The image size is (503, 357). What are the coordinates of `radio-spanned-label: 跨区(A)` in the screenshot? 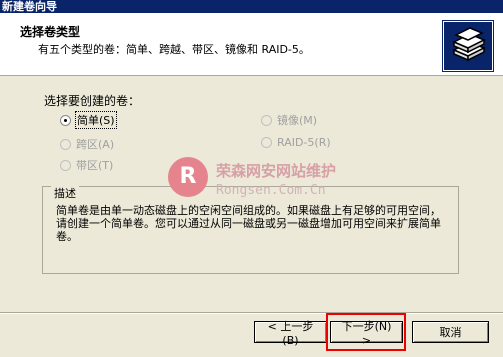 It's located at (95, 144).